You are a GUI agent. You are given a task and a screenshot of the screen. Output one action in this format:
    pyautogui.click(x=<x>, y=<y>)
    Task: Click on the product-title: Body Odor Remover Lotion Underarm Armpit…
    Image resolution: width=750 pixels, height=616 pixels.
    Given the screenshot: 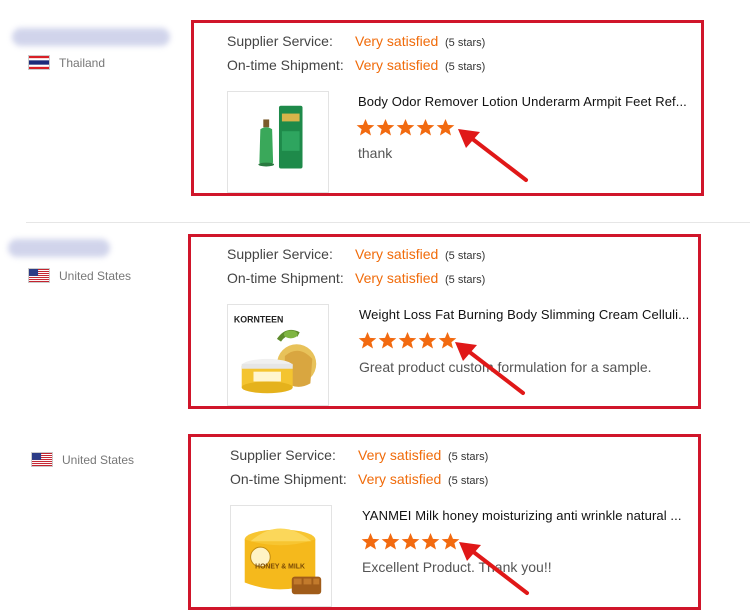 What is the action you would take?
    pyautogui.click(x=528, y=101)
    